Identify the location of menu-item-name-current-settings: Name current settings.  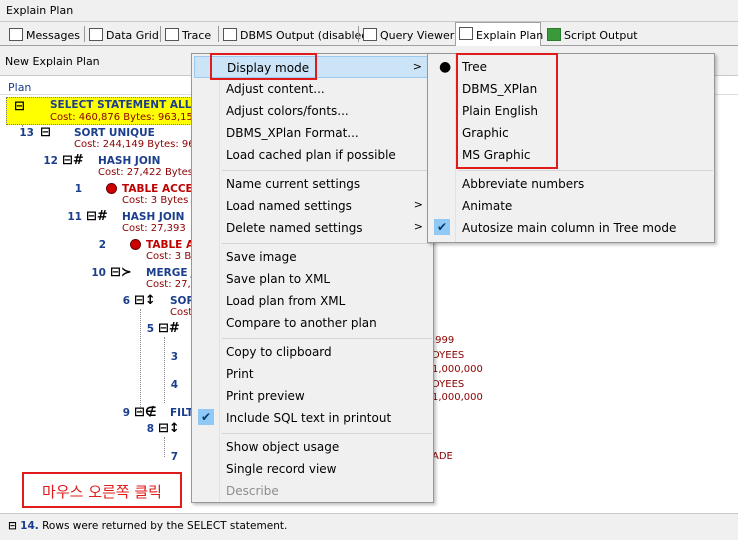
(312, 184).